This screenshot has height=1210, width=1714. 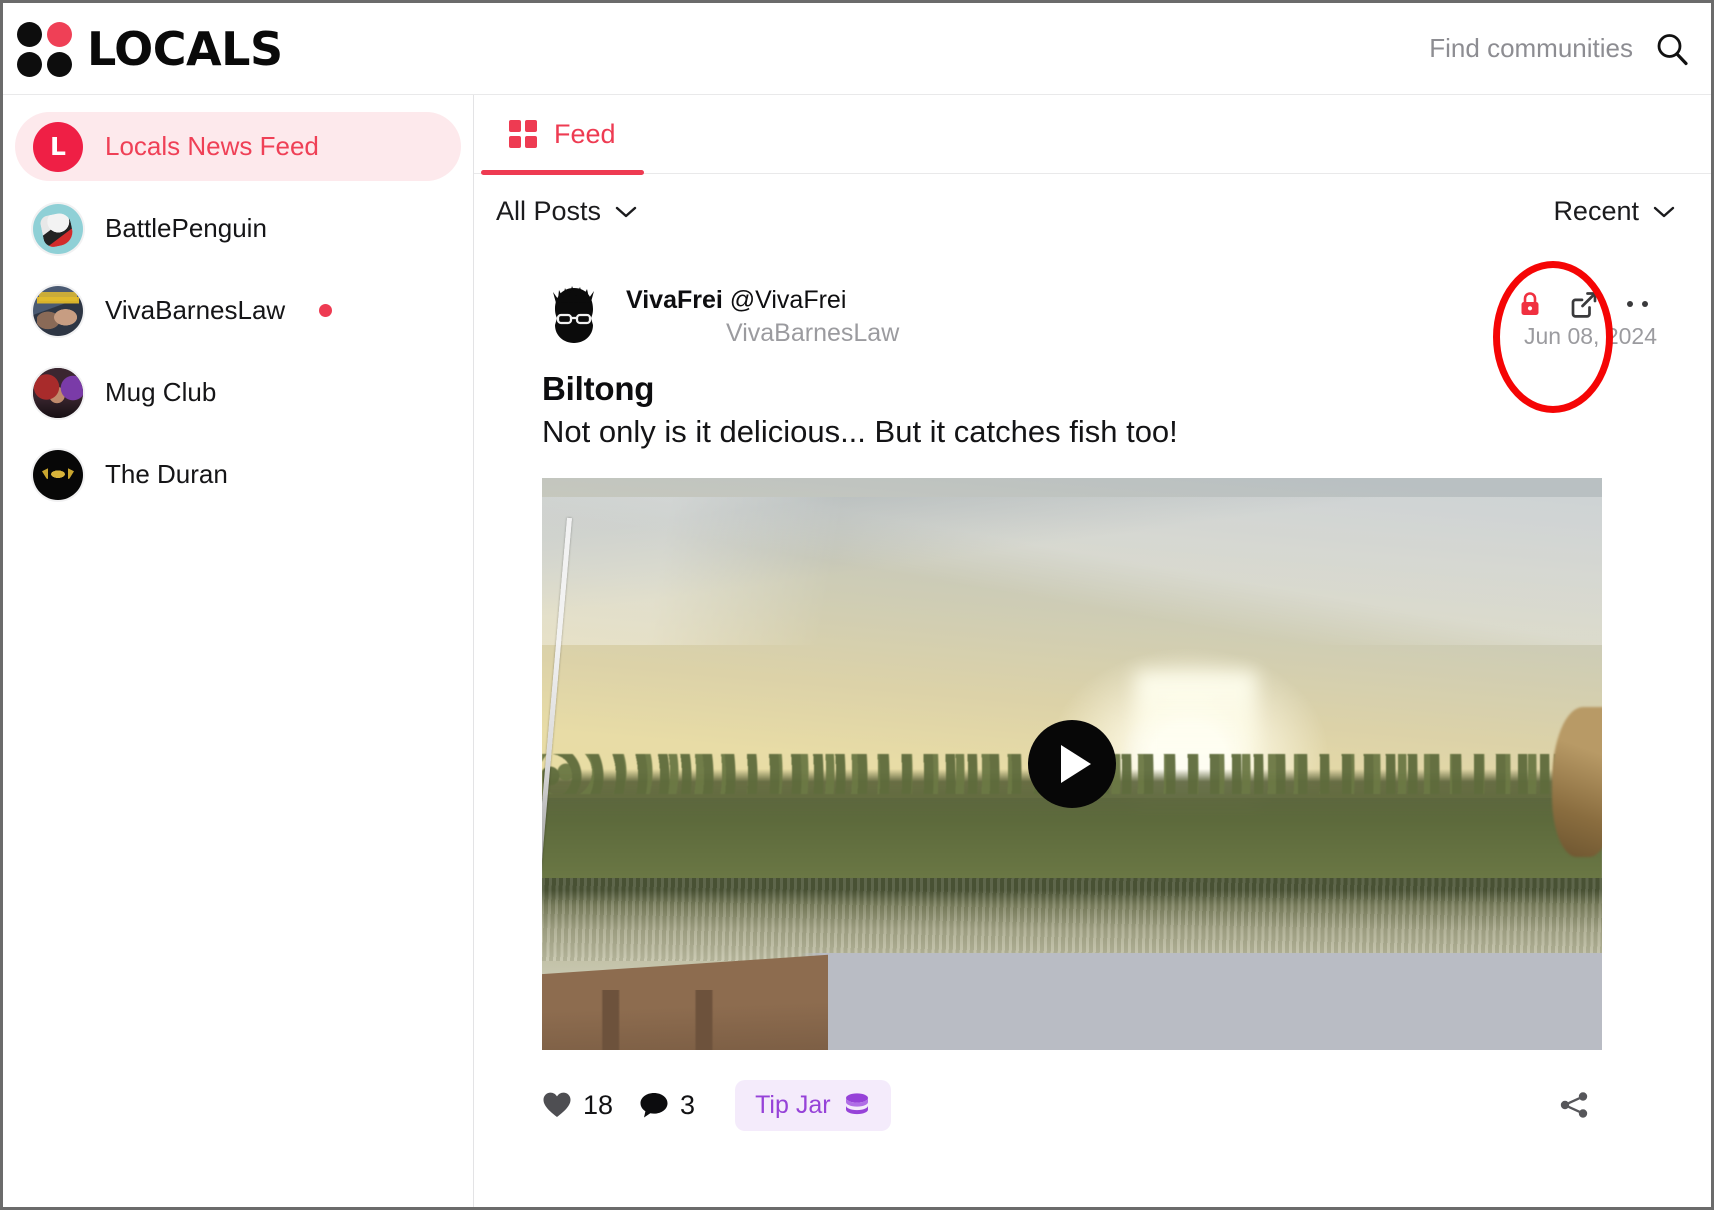 I want to click on header-right-group: Find communities, so click(x=1559, y=49).